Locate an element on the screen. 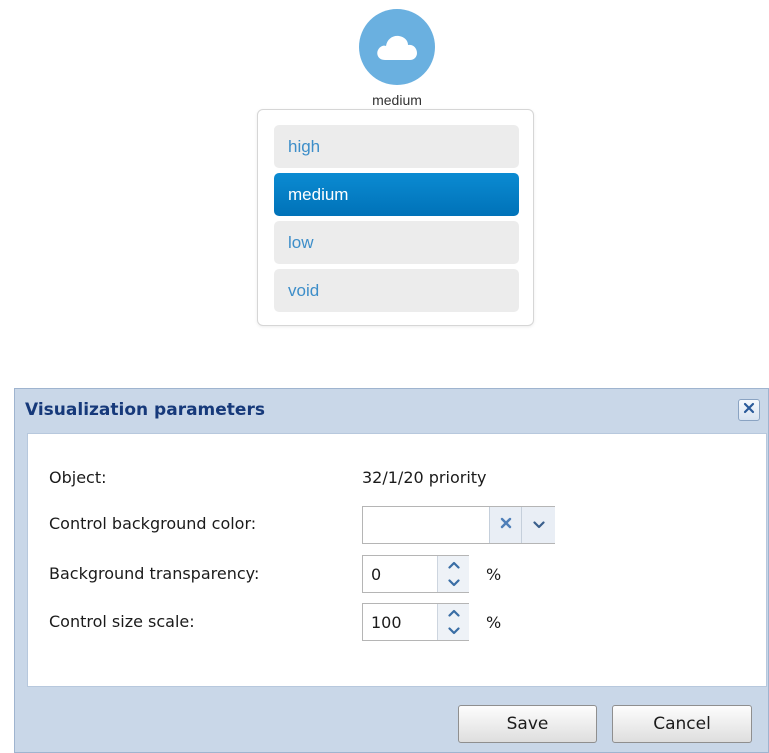 This screenshot has height=753, width=769. transparency-spin-buttons is located at coordinates (453, 574).